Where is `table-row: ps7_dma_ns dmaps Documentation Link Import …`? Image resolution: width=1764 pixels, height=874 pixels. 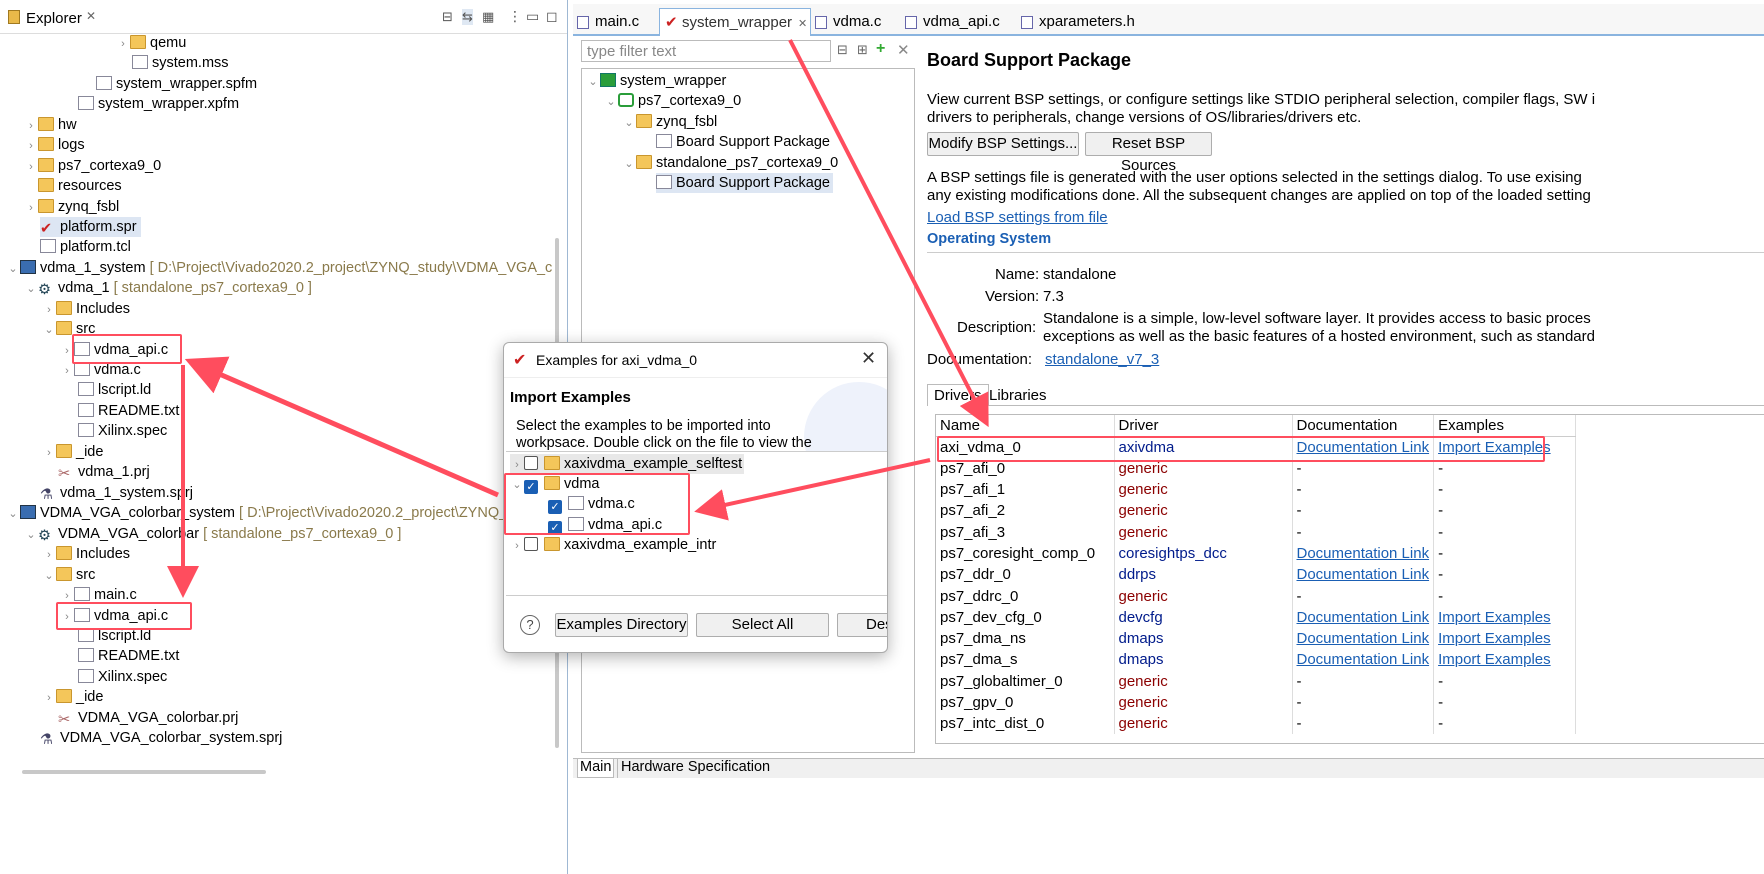 table-row: ps7_dma_ns dmaps Documentation Link Import … is located at coordinates (1256, 638).